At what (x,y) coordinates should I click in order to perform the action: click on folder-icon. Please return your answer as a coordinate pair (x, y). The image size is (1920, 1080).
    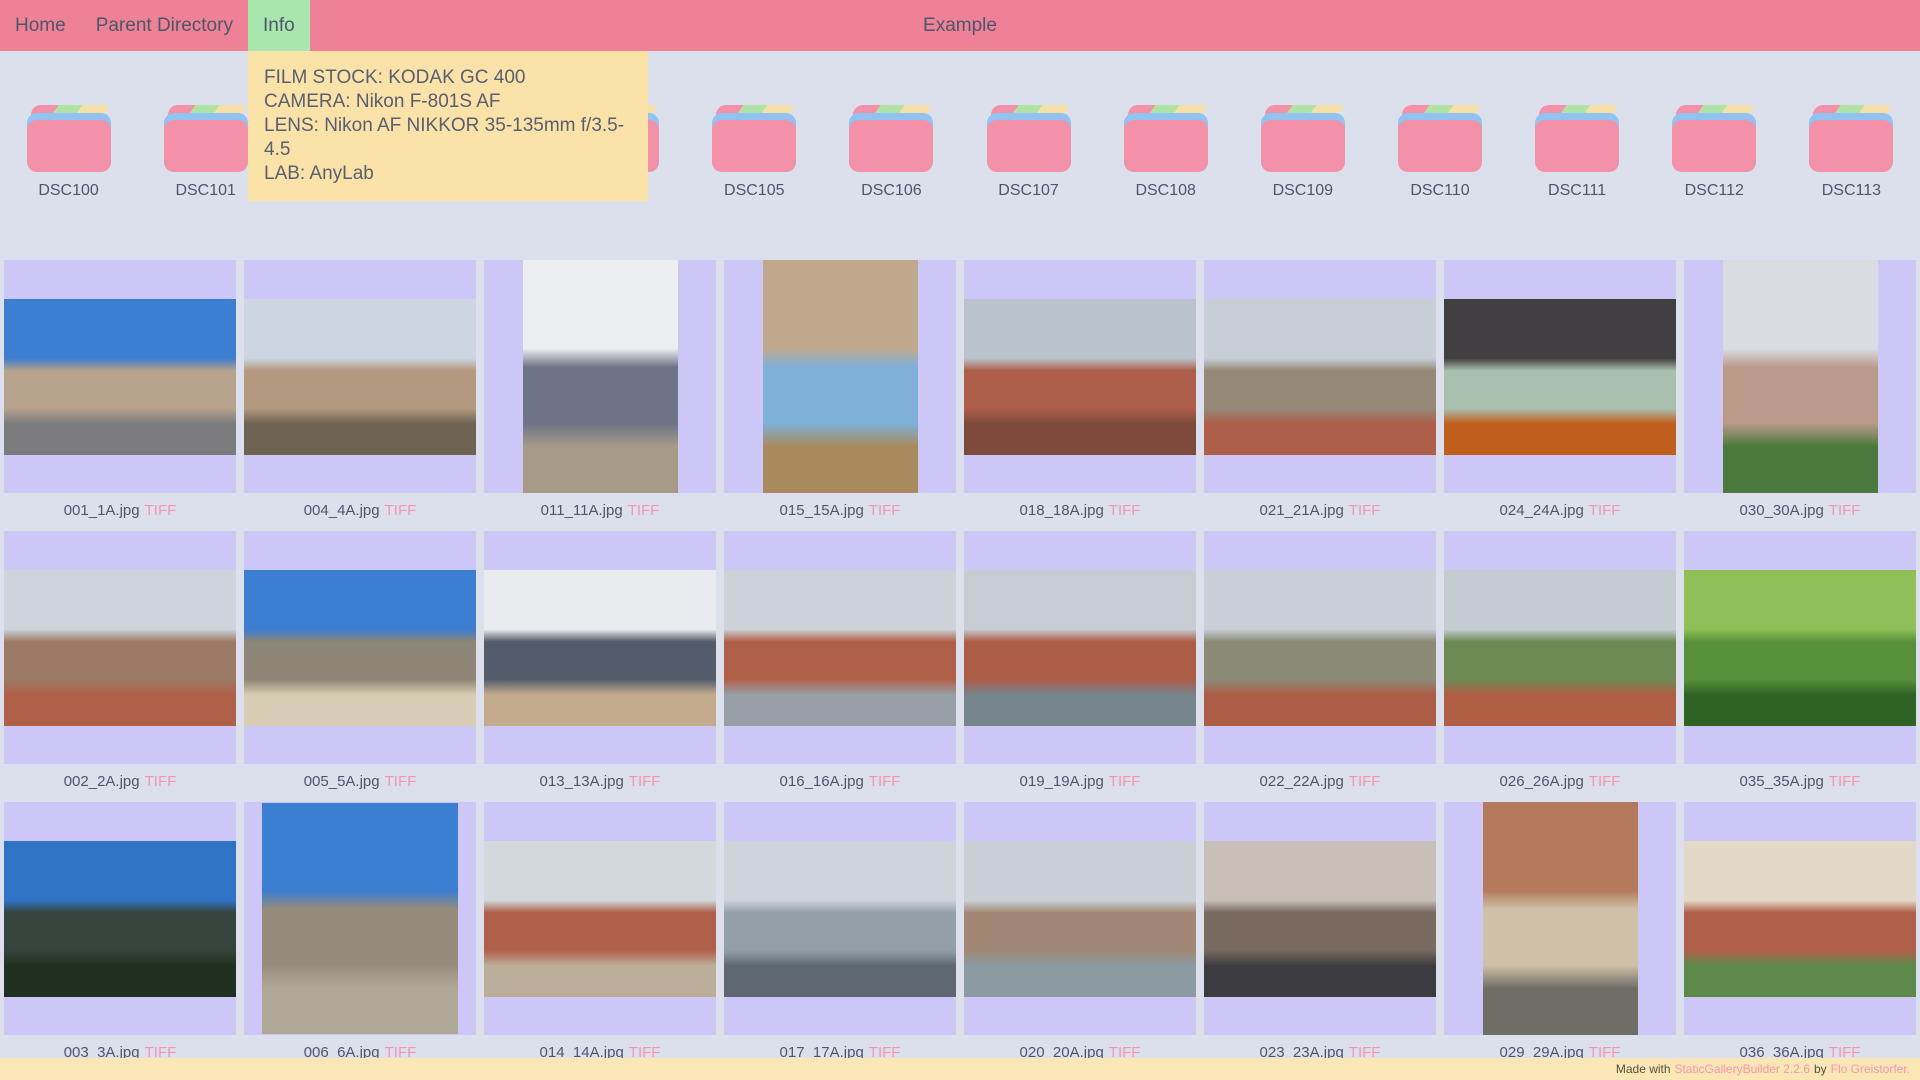
    Looking at the image, I should click on (1028, 138).